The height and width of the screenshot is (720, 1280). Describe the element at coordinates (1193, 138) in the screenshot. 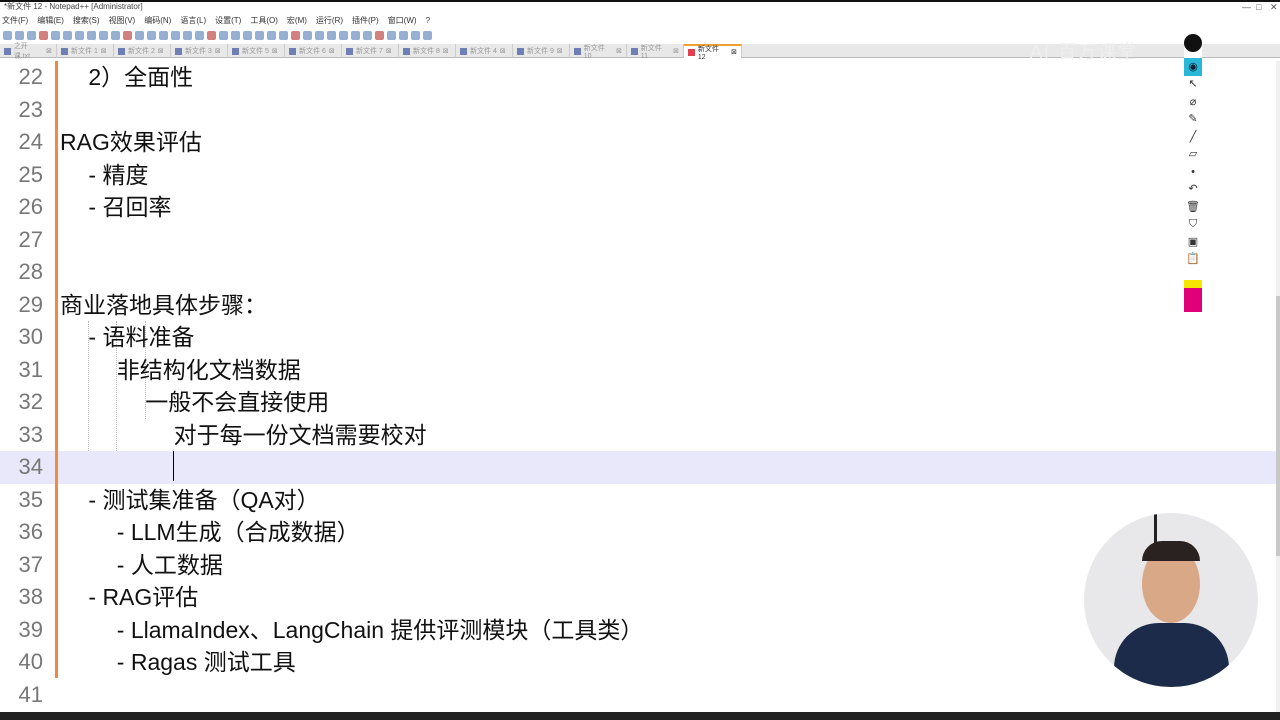

I see `line-icon: ╱` at that location.